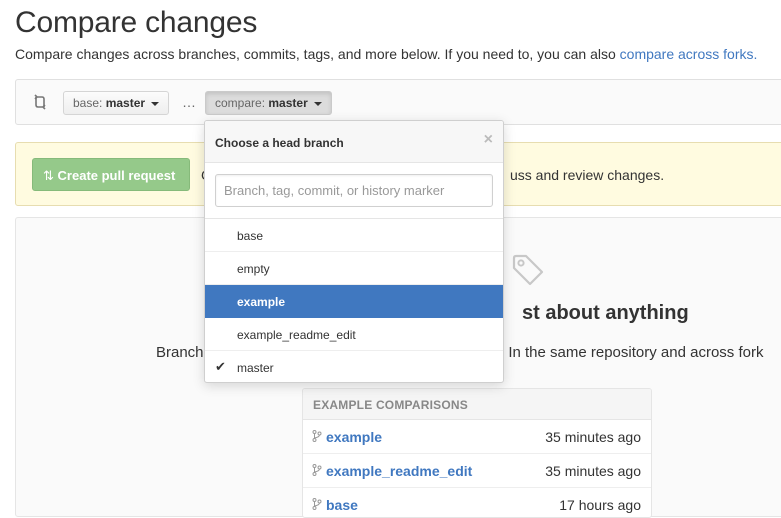  What do you see at coordinates (354, 301) in the screenshot?
I see `branch-item-example: example` at bounding box center [354, 301].